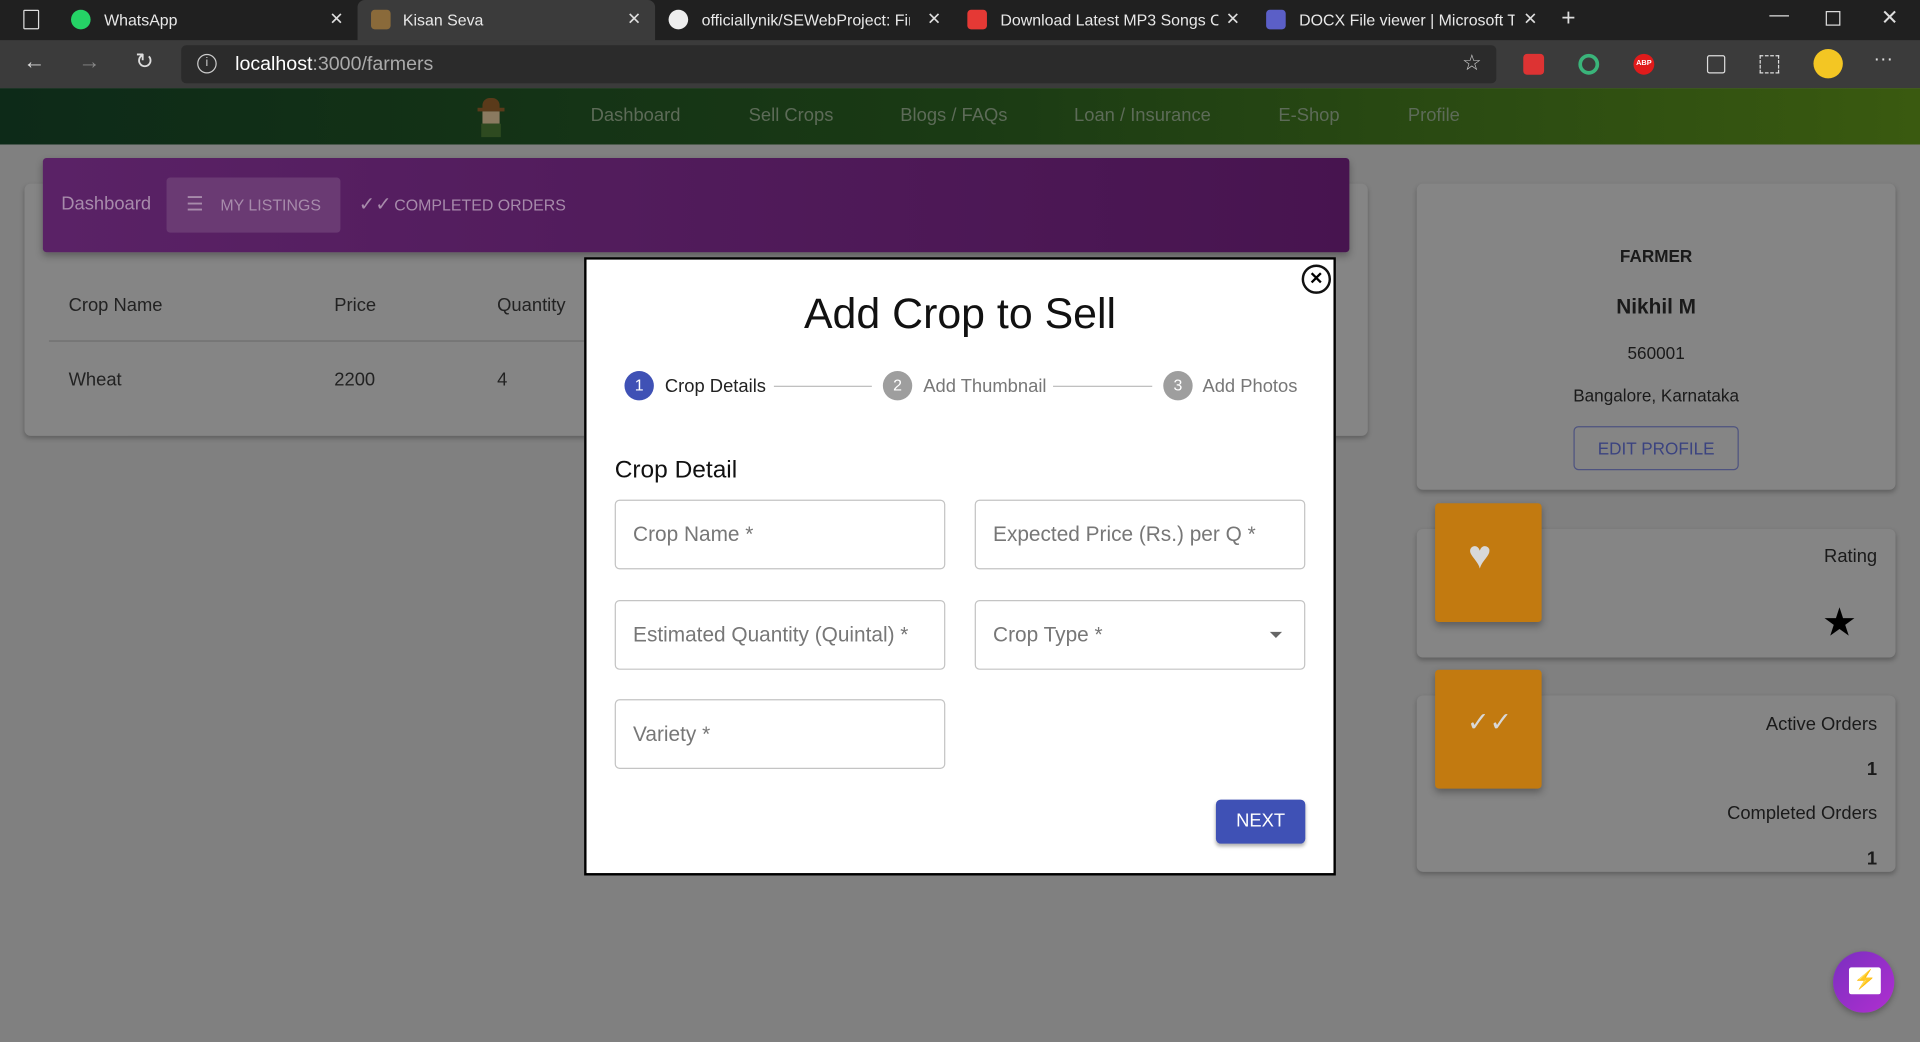  Describe the element at coordinates (780, 734) in the screenshot. I see `variety-input: Variety *` at that location.